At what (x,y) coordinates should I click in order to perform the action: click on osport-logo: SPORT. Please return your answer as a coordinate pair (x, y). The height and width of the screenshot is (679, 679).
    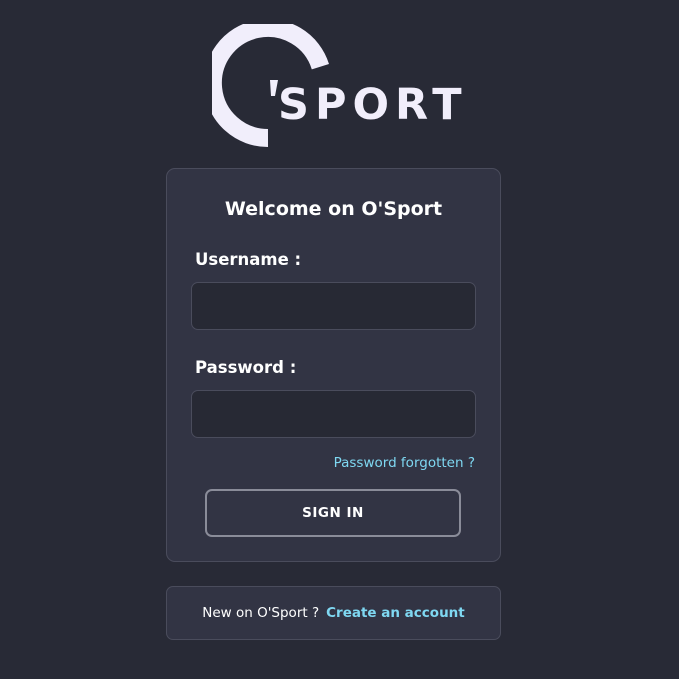
    Looking at the image, I should click on (337, 86).